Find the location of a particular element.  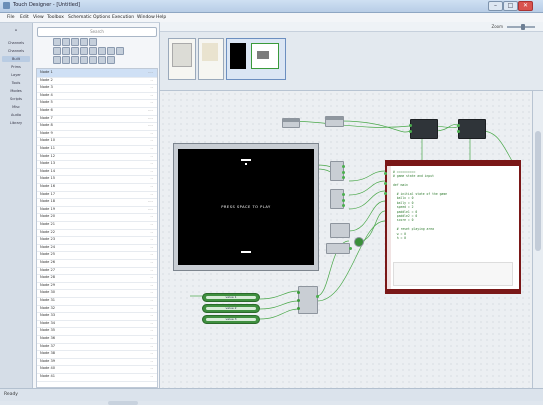

library-item-name: Node 15 is located at coordinates (48, 178).